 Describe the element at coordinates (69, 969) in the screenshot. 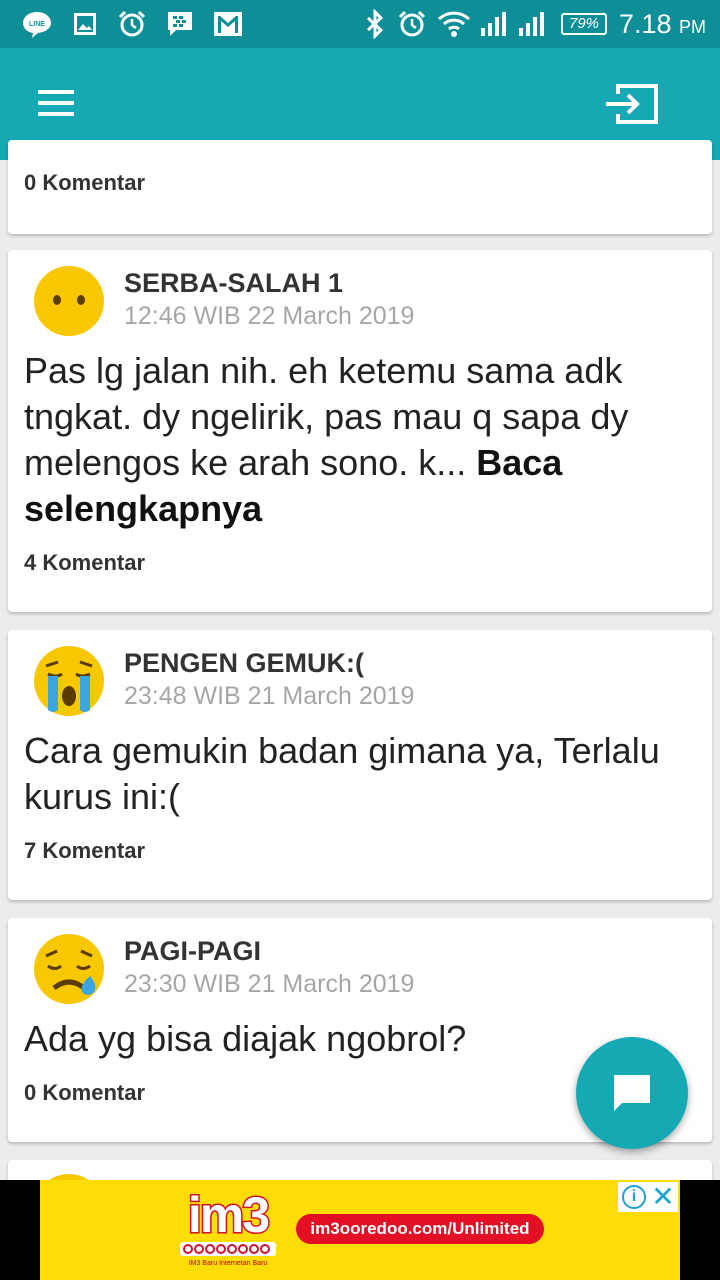

I see `sad-tear-face-icon` at that location.